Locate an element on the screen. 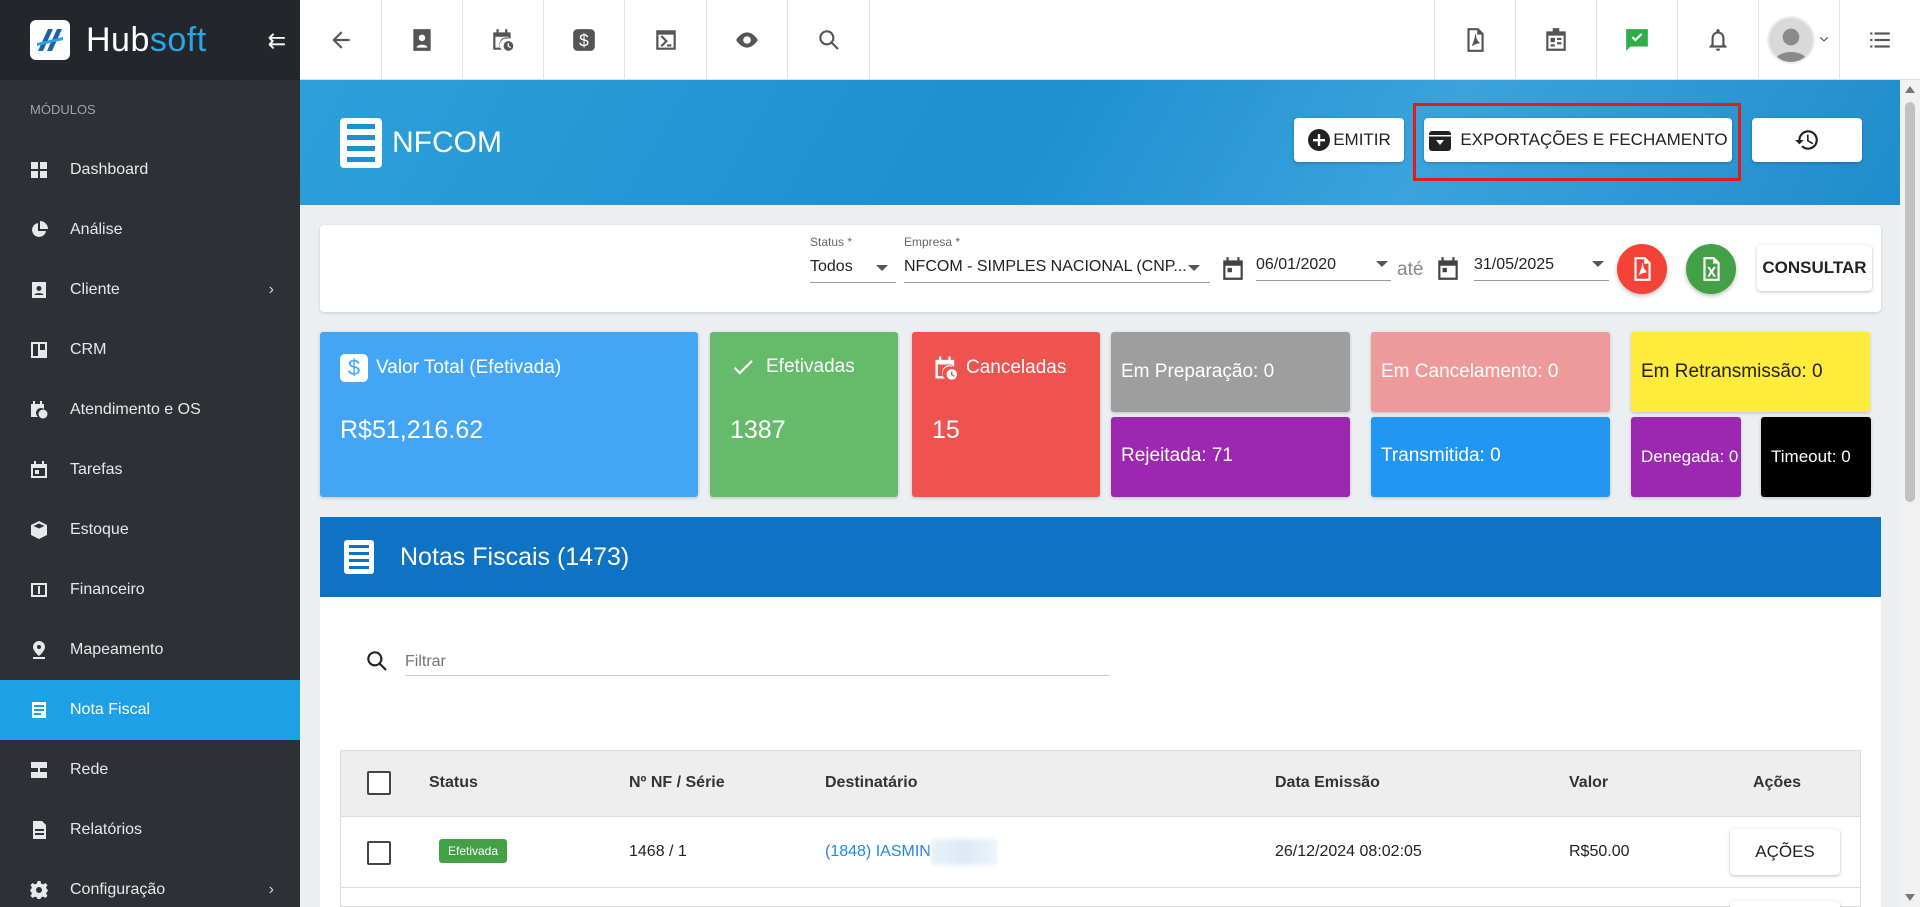 The width and height of the screenshot is (1920, 907). sidebar-item-label: Análise is located at coordinates (96, 229).